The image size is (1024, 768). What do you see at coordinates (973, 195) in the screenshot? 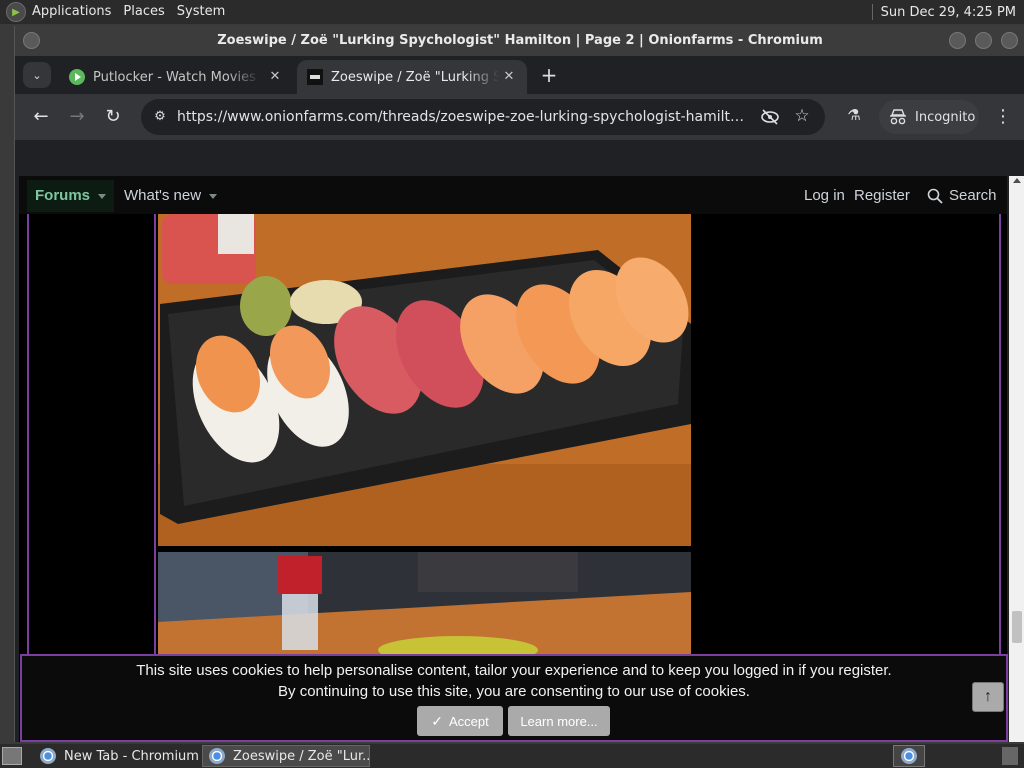
I see `search-label: Search` at bounding box center [973, 195].